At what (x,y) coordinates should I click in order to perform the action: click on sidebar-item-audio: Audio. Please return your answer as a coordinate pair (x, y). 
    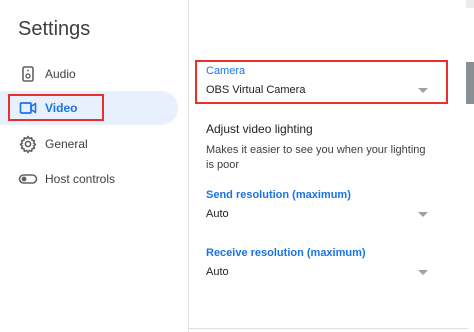
    Looking at the image, I should click on (90, 74).